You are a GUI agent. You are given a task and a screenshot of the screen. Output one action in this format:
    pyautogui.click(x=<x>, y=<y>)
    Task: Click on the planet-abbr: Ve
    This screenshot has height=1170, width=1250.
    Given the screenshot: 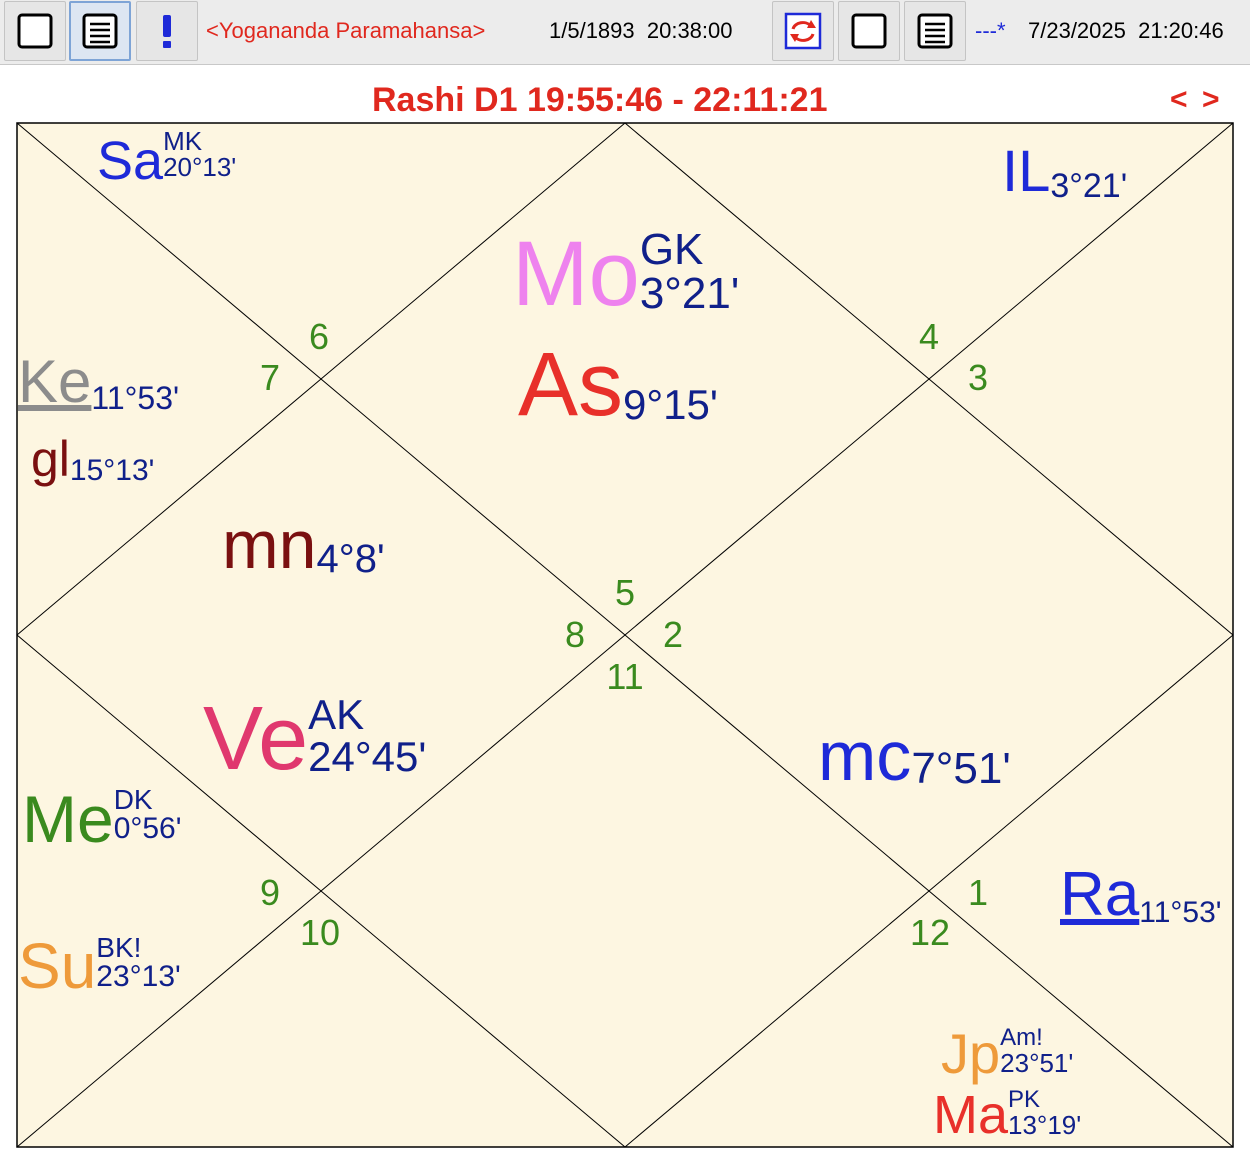 What is the action you would take?
    pyautogui.click(x=256, y=739)
    